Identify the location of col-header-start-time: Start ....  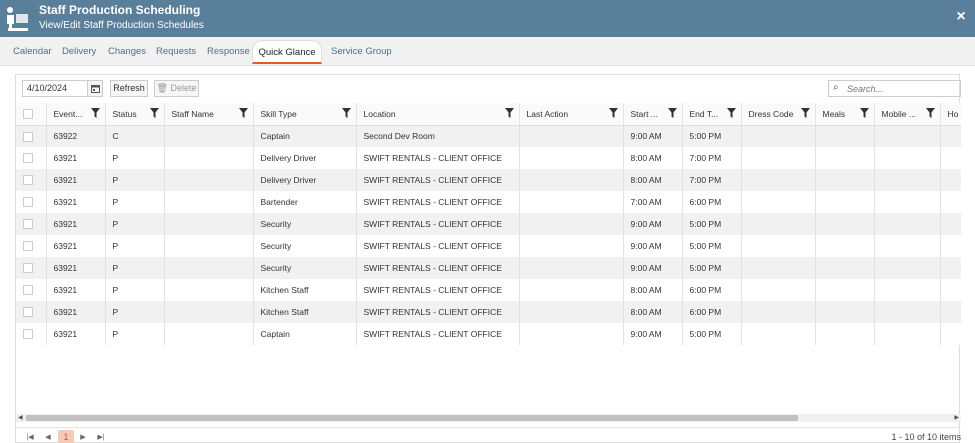
(653, 114).